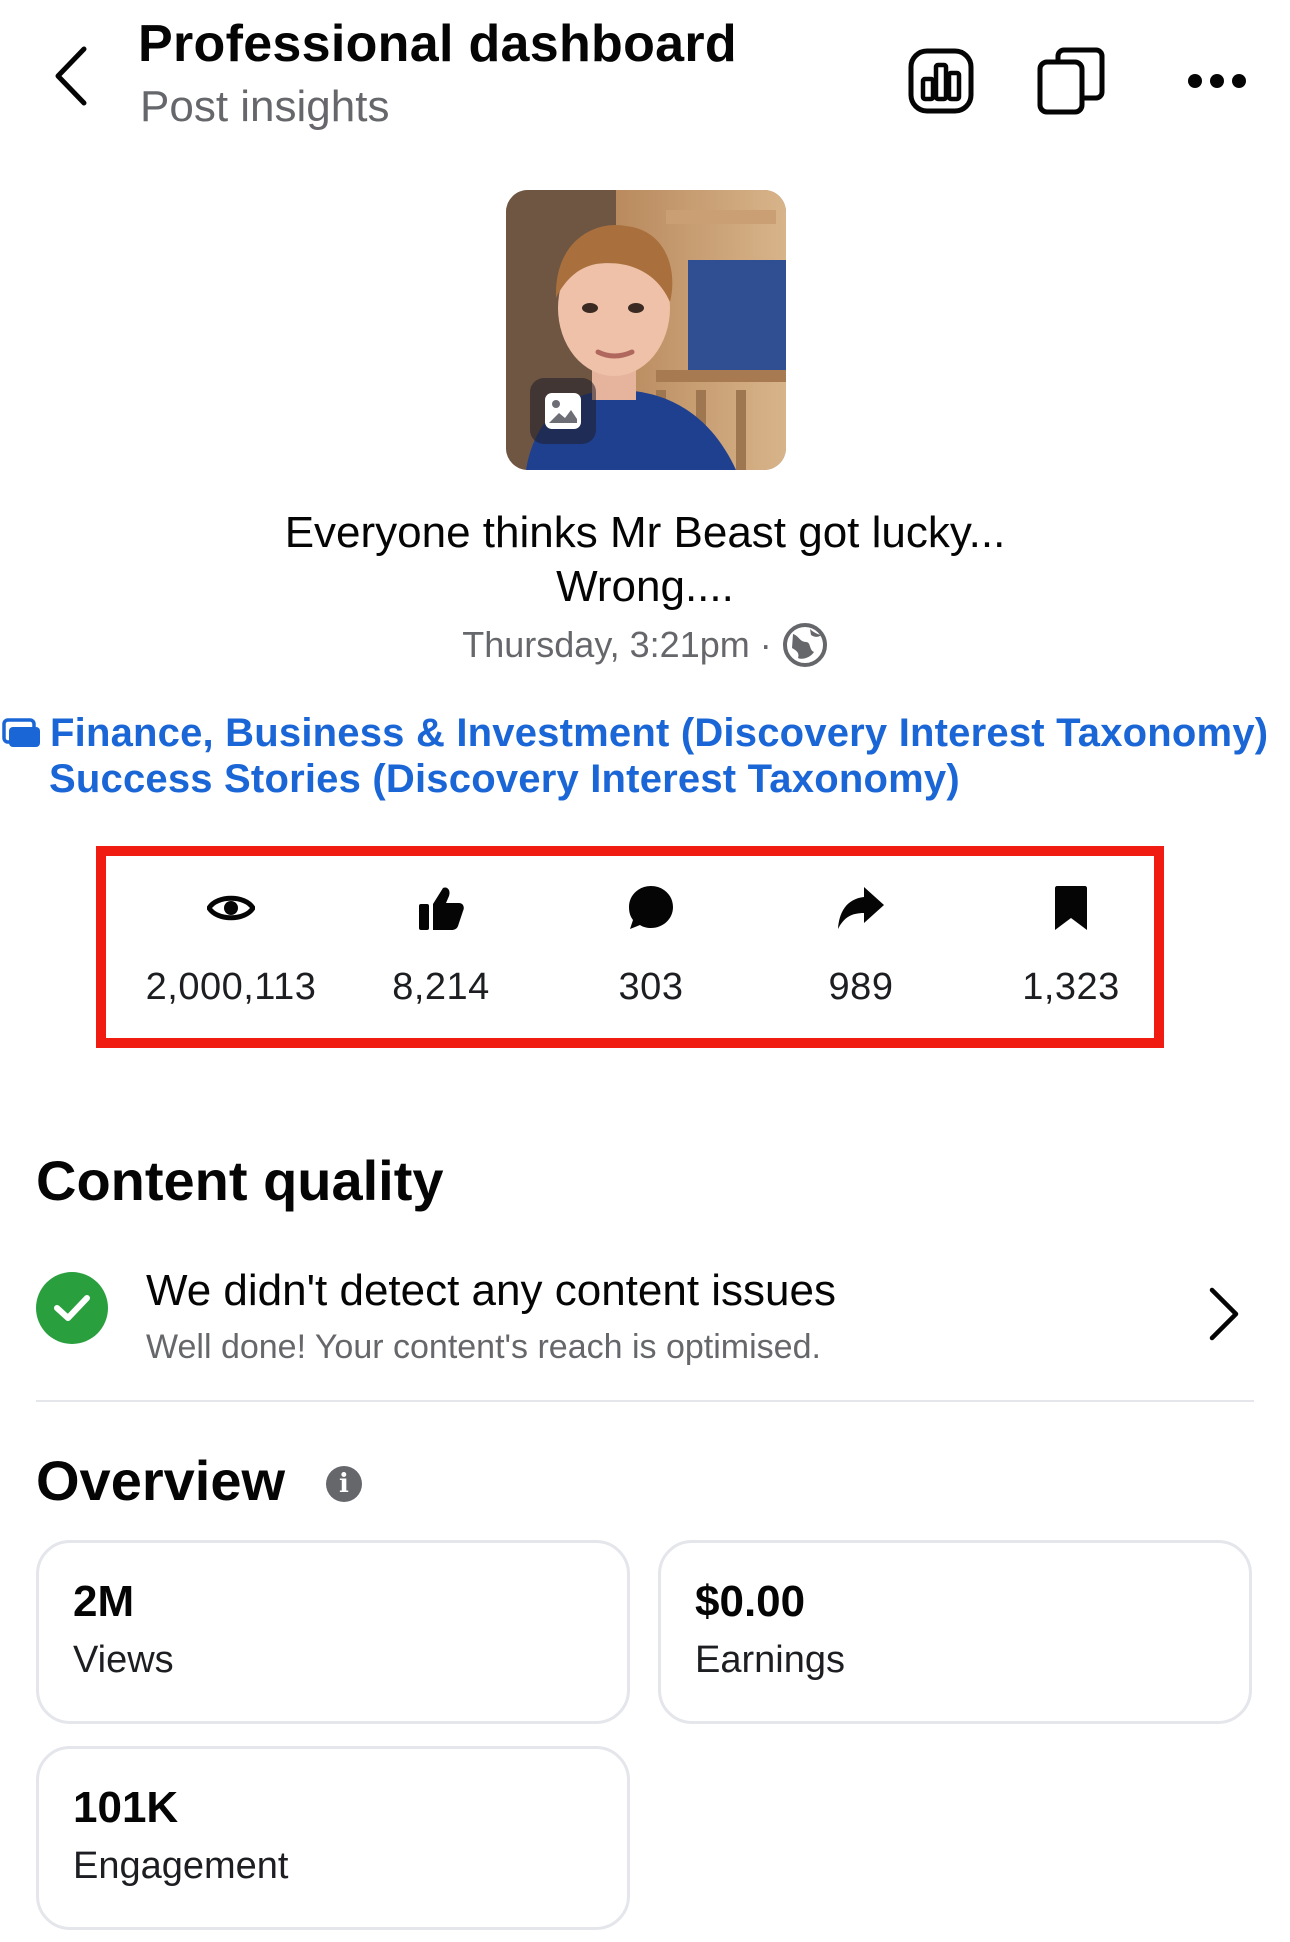 The image size is (1290, 1942). I want to click on stat-comments: 303, so click(651, 942).